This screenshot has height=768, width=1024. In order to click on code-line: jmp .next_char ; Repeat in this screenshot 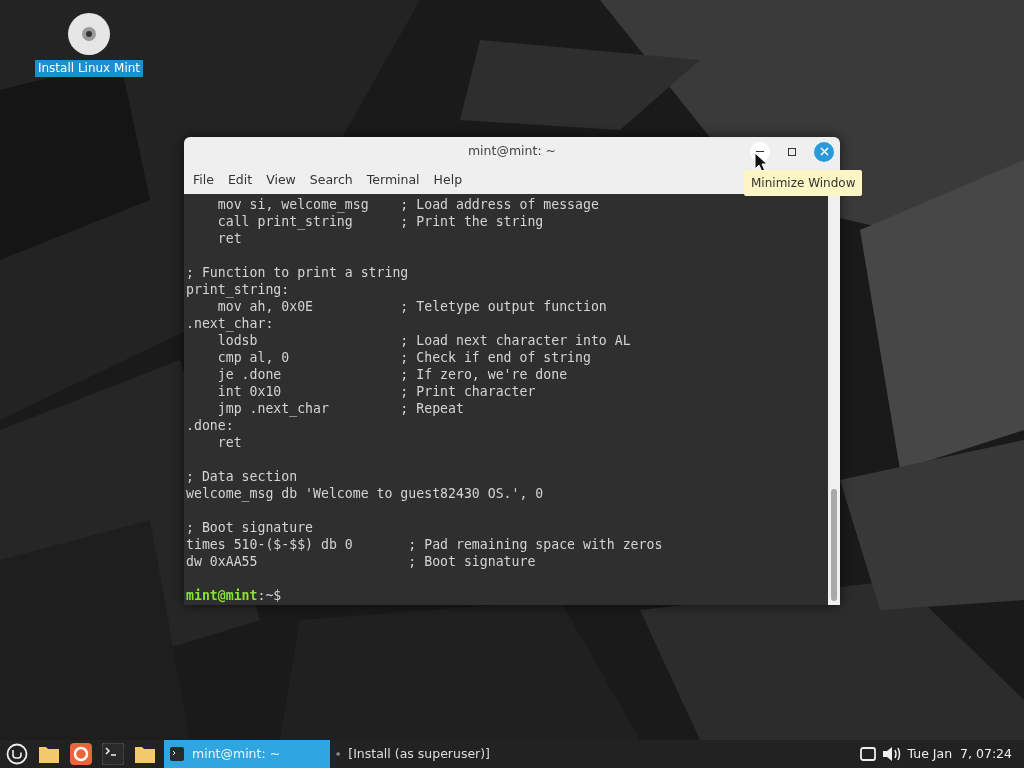, I will do `click(340, 408)`.